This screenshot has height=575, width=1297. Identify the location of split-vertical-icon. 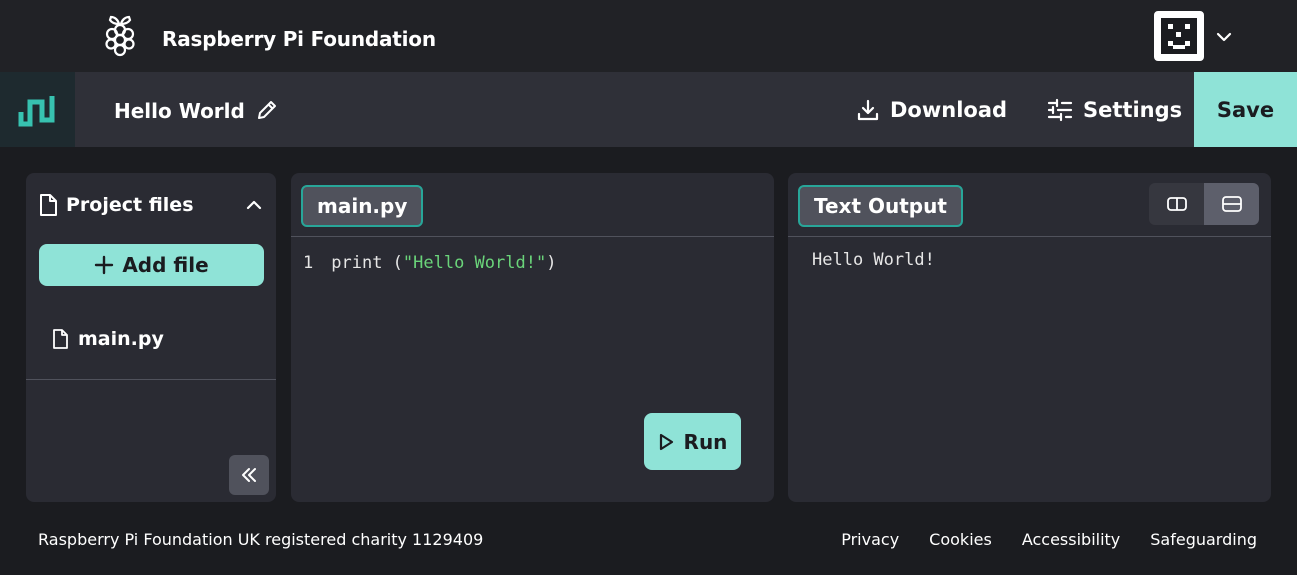
(1176, 204).